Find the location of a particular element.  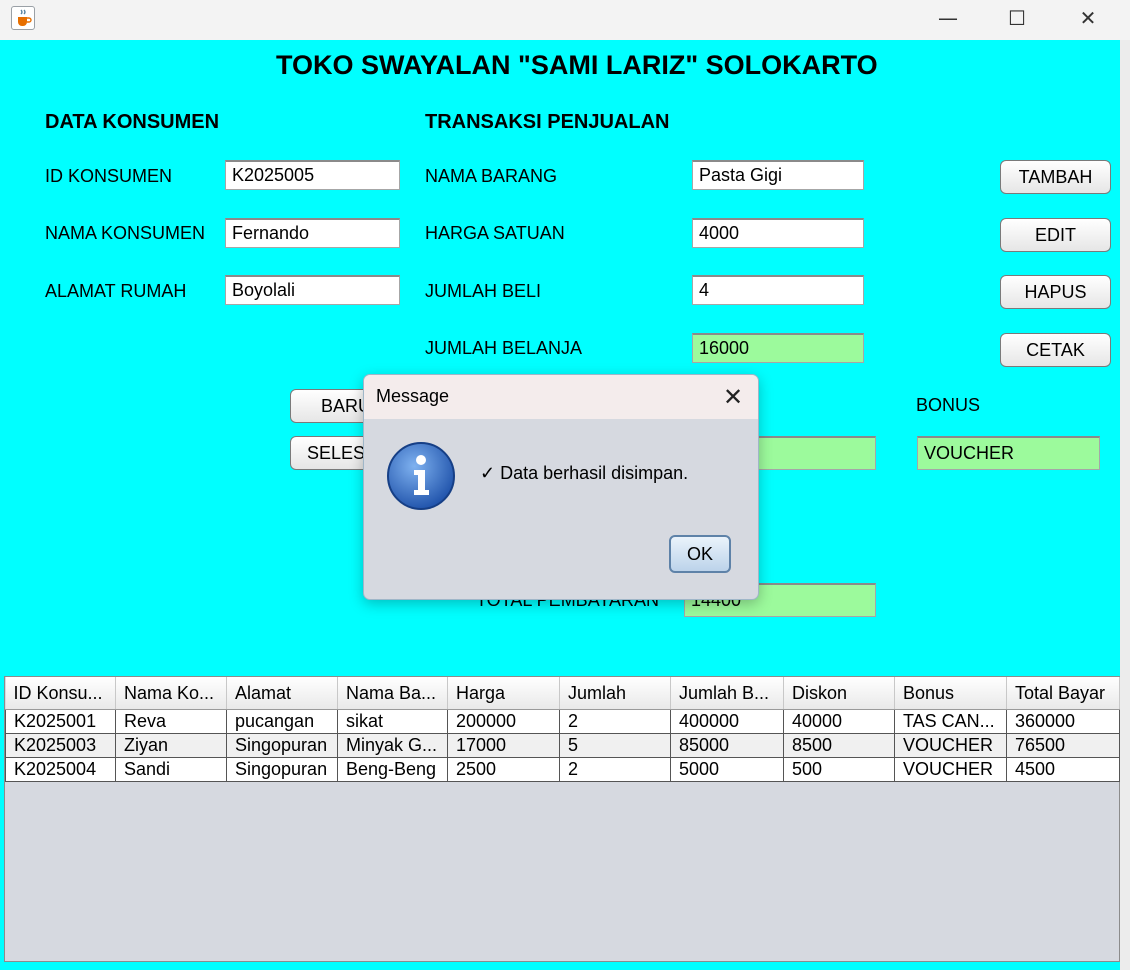

maximize-button: ☐ is located at coordinates (1017, 18).